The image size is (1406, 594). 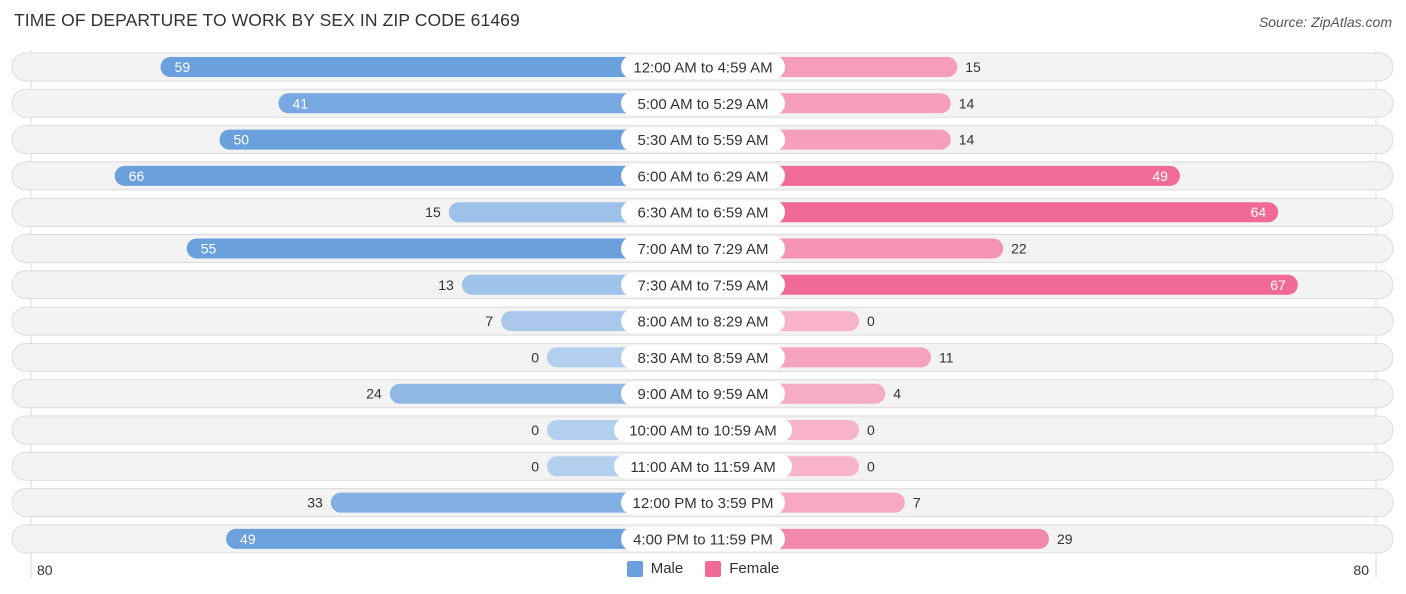 I want to click on category-label: 7:30 AM to 7:59 AM, so click(x=703, y=285).